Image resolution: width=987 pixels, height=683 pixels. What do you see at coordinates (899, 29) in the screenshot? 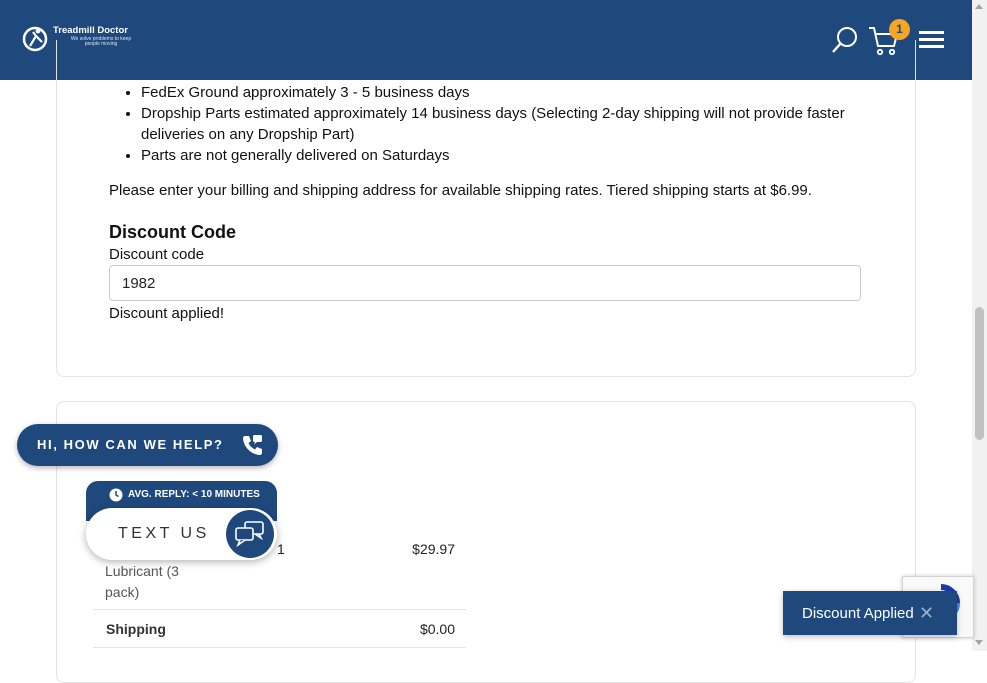
I see `cart-count-badge: 1` at bounding box center [899, 29].